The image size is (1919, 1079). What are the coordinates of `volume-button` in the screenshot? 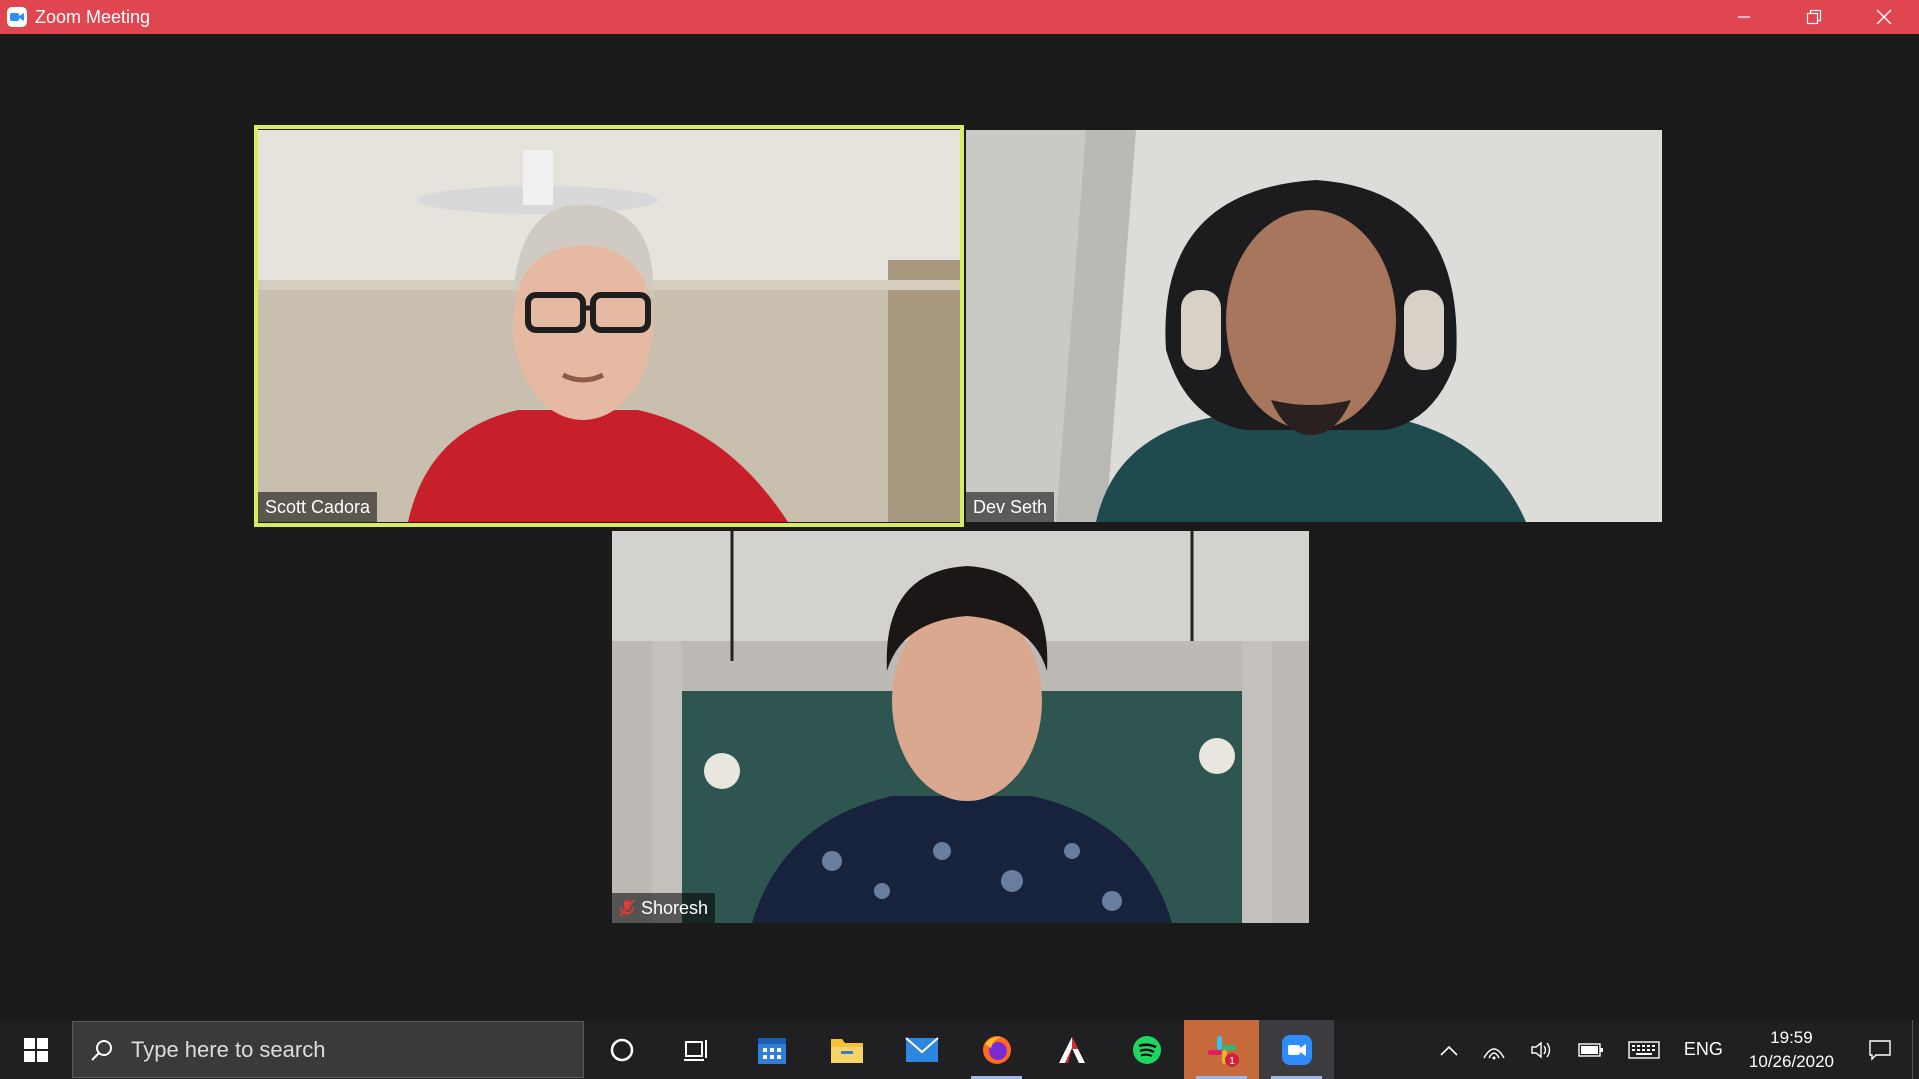 It's located at (1542, 1049).